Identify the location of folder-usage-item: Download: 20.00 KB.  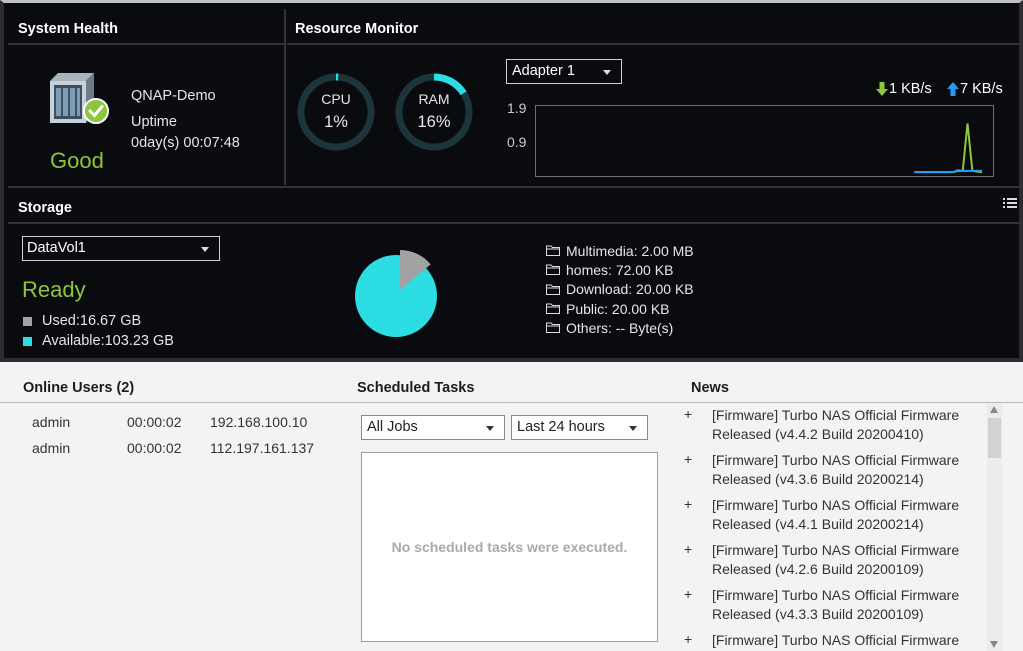
(620, 289).